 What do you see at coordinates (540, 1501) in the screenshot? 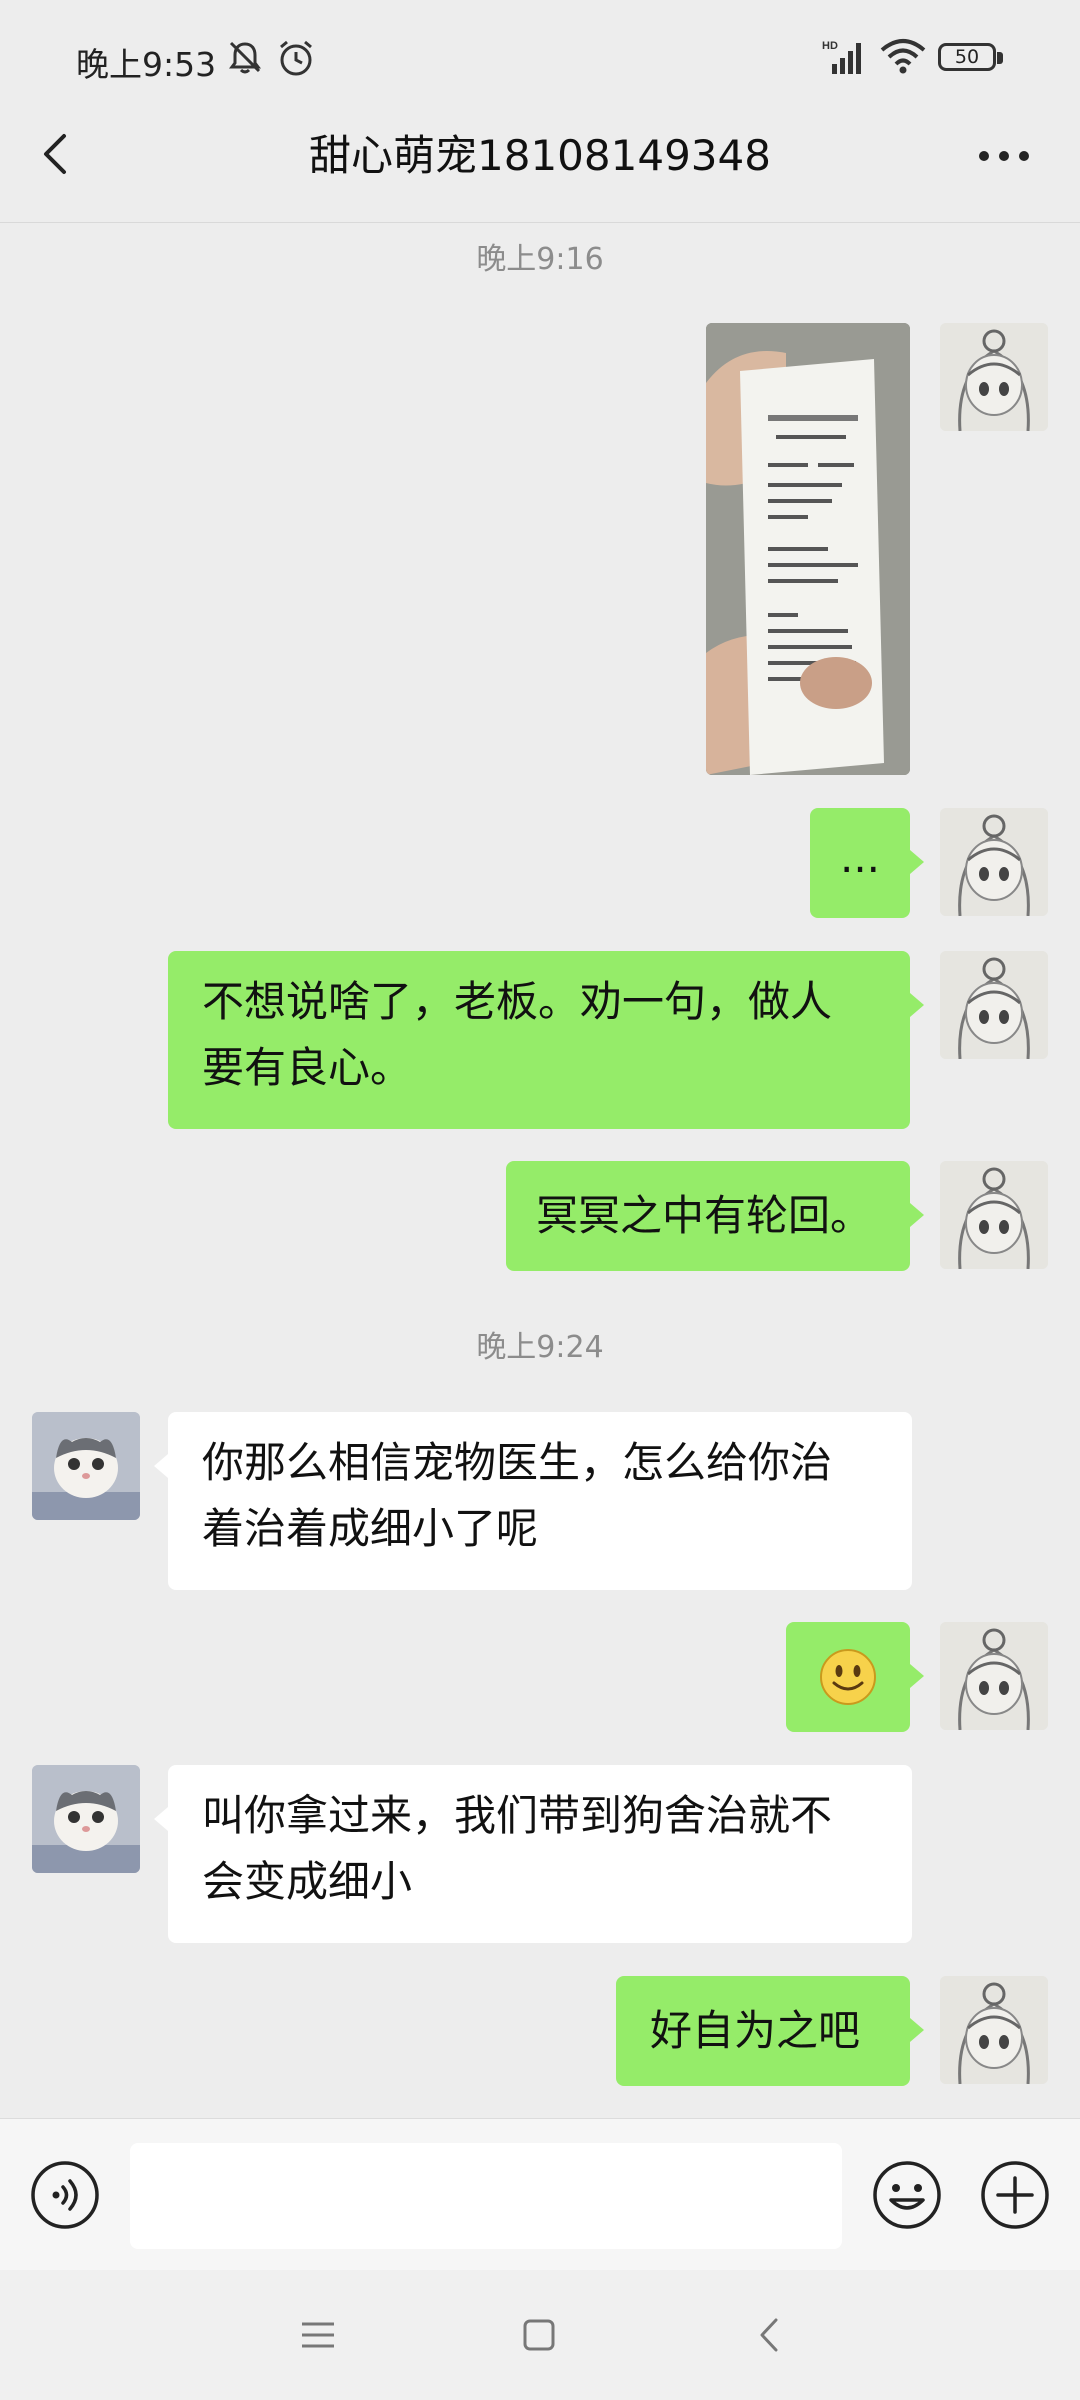
I see `contact-message-bubble: 你那么相信宠物医生，怎么给你治 着治着成细小了呢` at bounding box center [540, 1501].